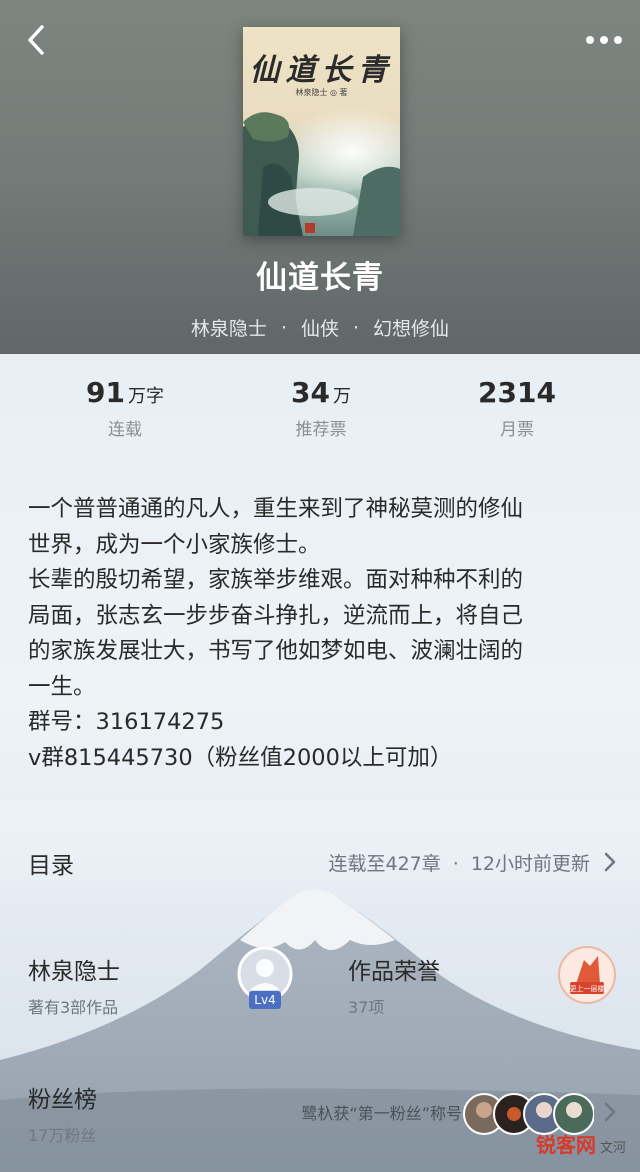  I want to click on stat-label: 月票, so click(517, 430).